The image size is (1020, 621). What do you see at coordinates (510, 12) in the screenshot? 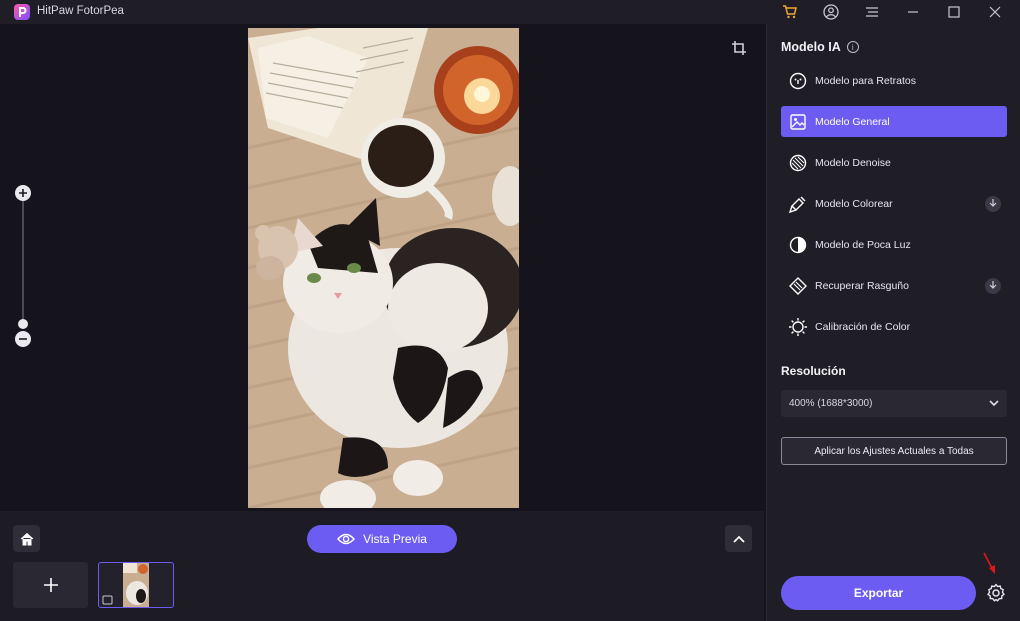
I see `title-bar: HitPaw FotorPea` at bounding box center [510, 12].